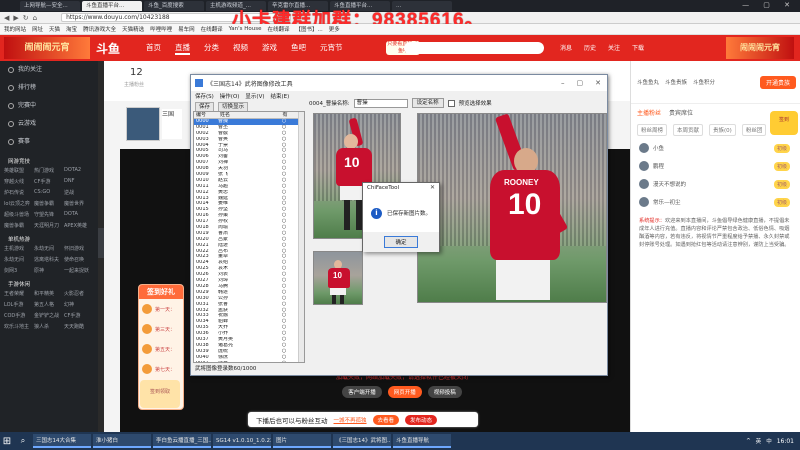 Image resolution: width=800 pixels, height=450 pixels. I want to click on nav-item-video: 视频, so click(240, 48).